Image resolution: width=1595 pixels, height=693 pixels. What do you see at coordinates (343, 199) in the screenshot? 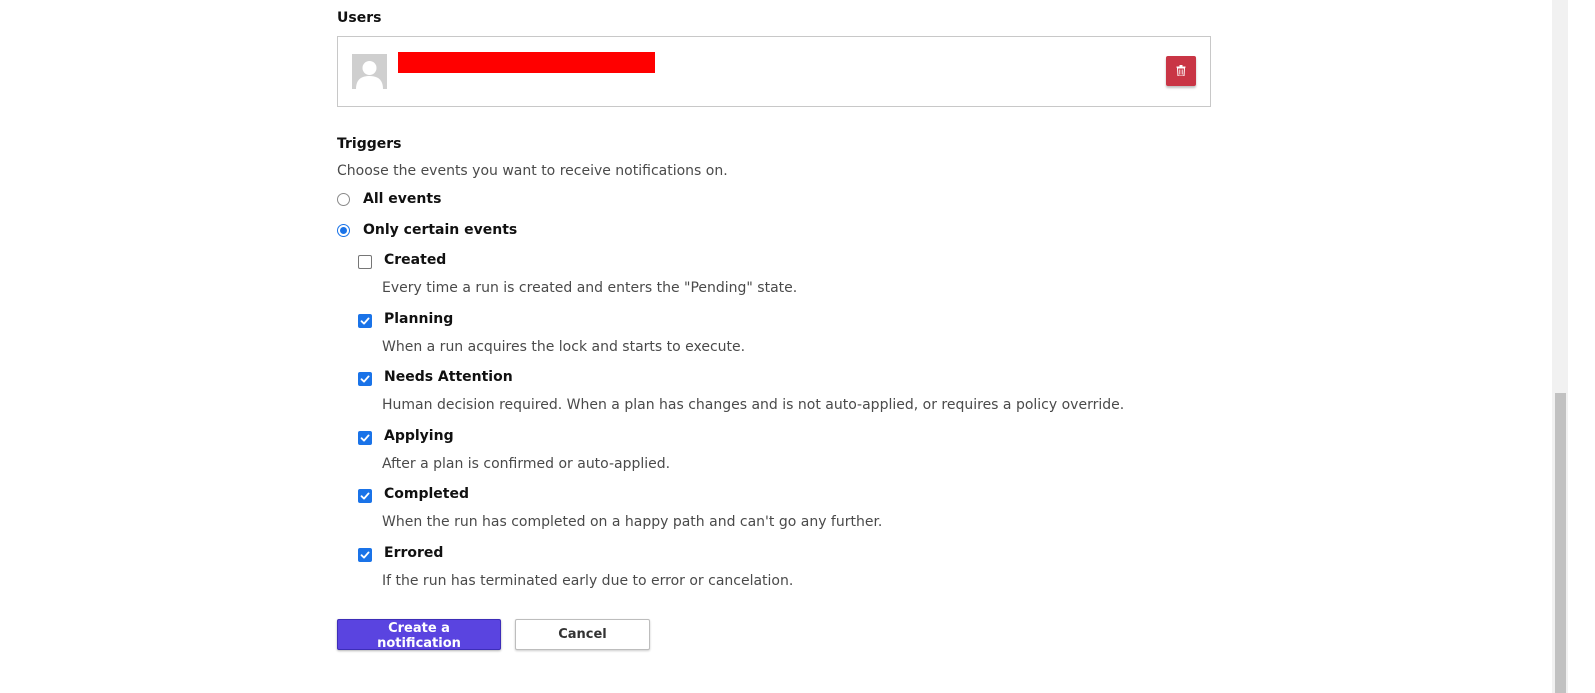
I see `radio-all-events` at bounding box center [343, 199].